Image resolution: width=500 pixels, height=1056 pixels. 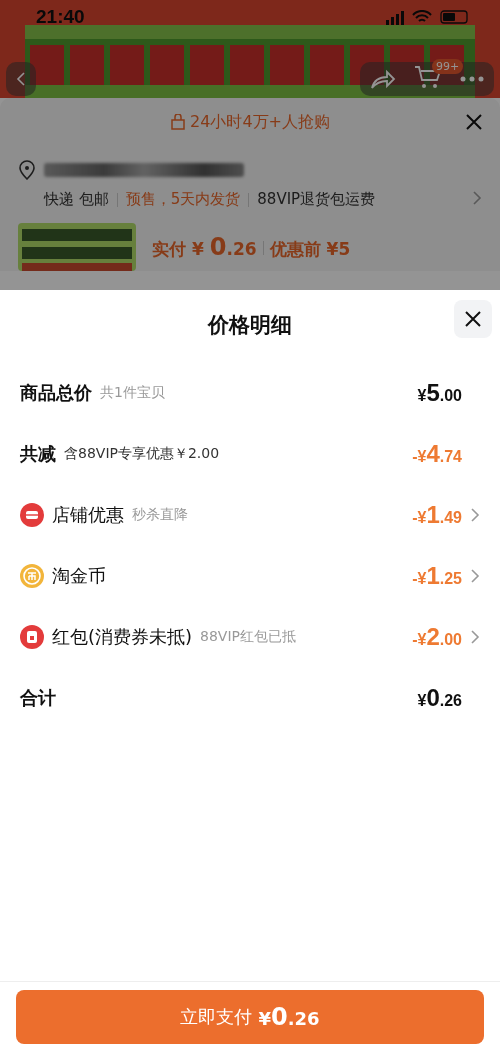 What do you see at coordinates (437, 575) in the screenshot?
I see `row-amount: -¥1.25` at bounding box center [437, 575].